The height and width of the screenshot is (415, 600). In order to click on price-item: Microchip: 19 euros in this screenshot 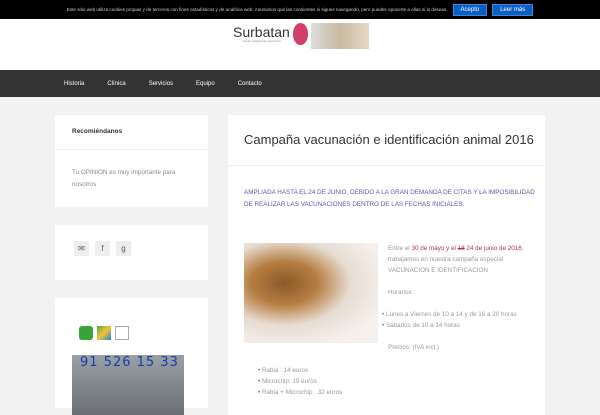, I will do `click(300, 381)`.